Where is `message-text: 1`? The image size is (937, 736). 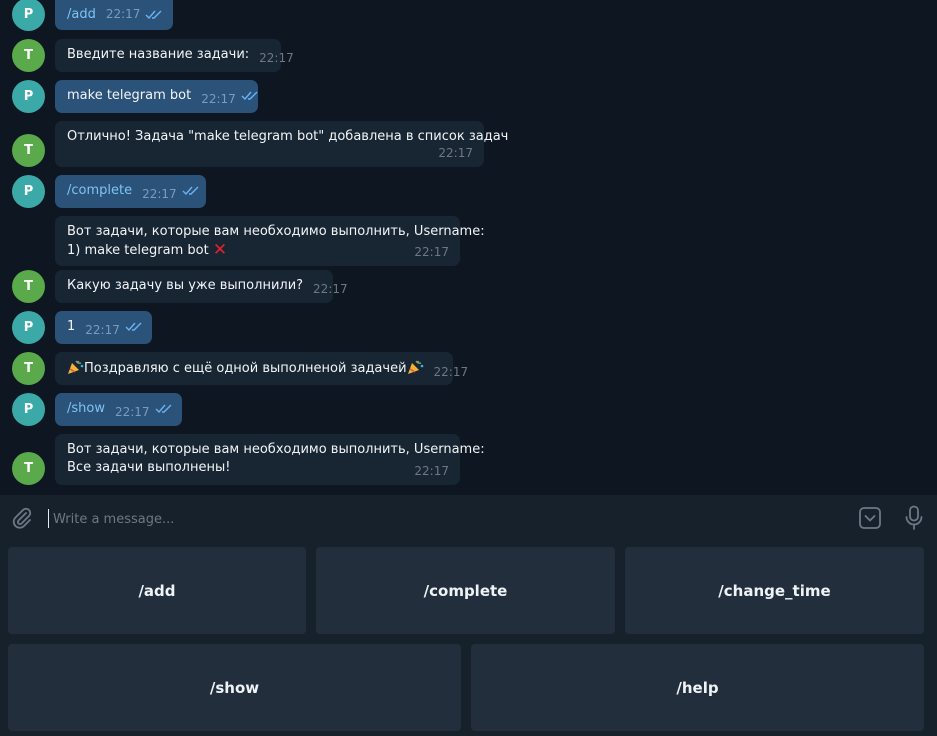
message-text: 1 is located at coordinates (71, 326).